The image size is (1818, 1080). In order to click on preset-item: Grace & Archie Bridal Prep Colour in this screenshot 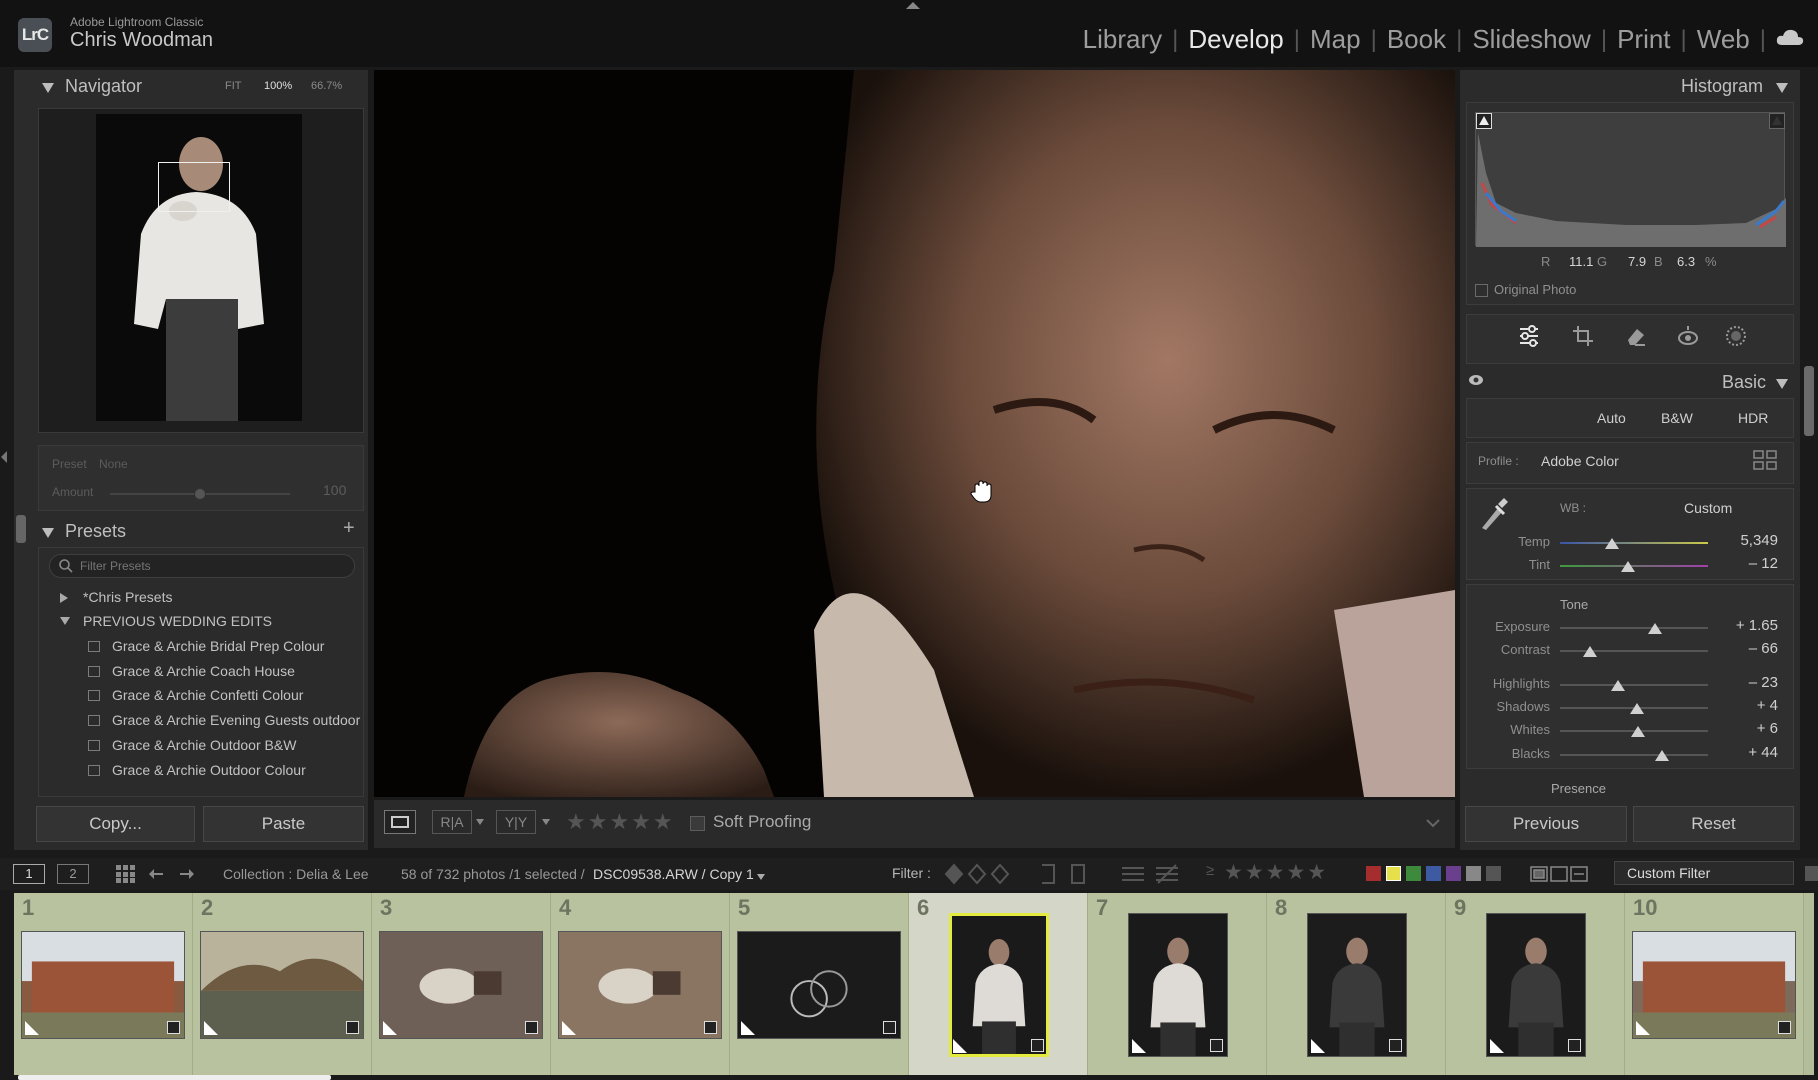, I will do `click(218, 646)`.